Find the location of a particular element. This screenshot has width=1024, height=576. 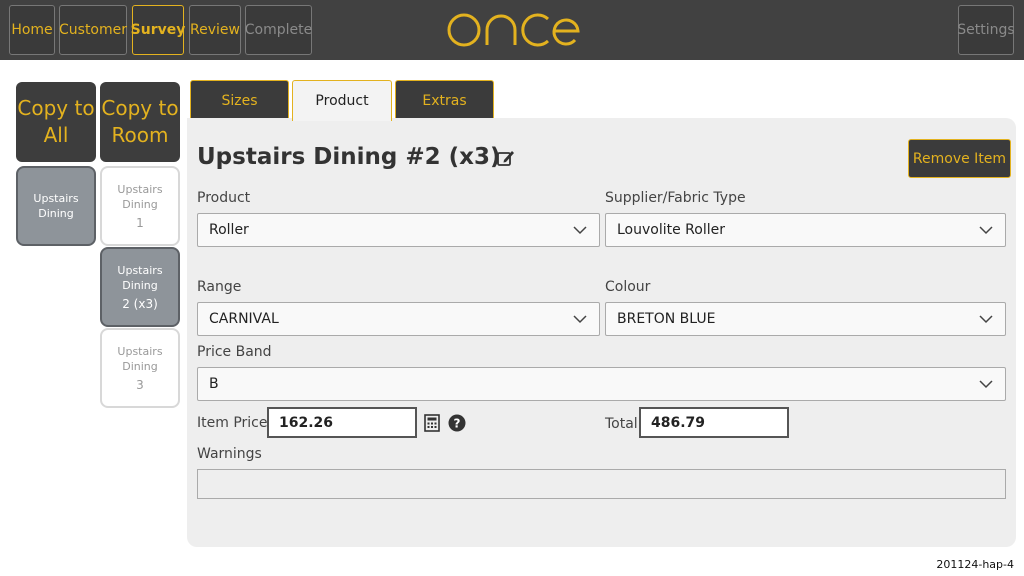

product-select: Roller is located at coordinates (398, 230).